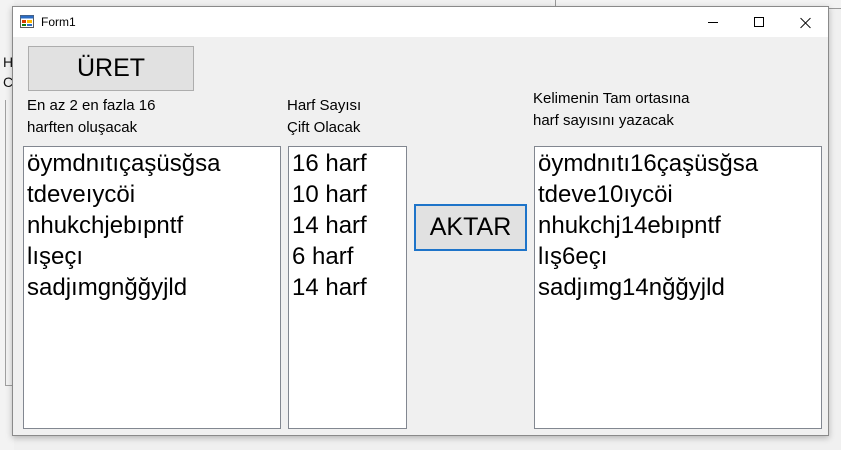  What do you see at coordinates (603, 120) in the screenshot?
I see `label-line: harf sayısını yazacak` at bounding box center [603, 120].